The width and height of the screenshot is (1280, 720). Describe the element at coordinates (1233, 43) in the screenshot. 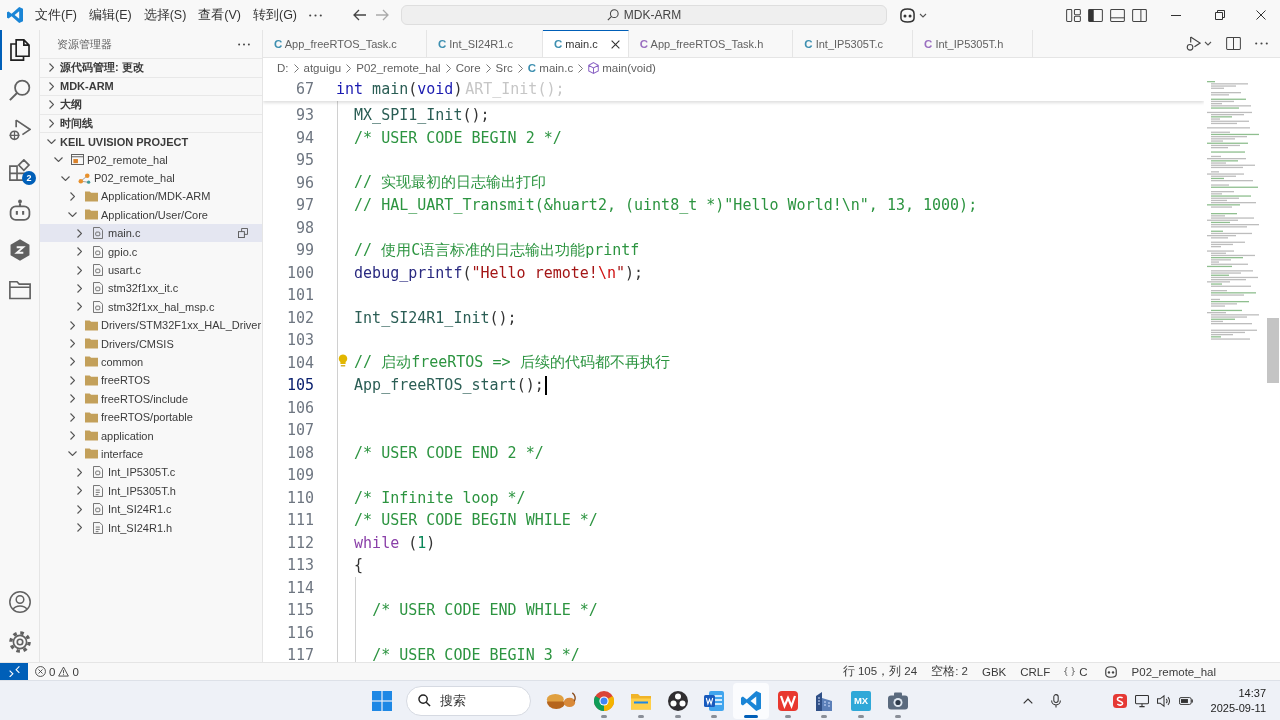

I see `split-editor-icon` at that location.